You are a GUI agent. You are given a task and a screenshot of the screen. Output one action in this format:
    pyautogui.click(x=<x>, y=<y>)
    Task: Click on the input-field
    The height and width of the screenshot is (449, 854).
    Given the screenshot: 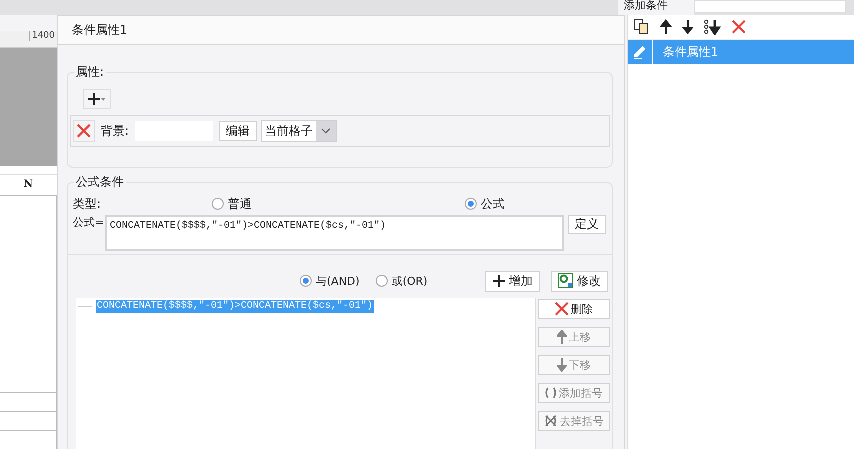 What is the action you would take?
    pyautogui.click(x=770, y=6)
    